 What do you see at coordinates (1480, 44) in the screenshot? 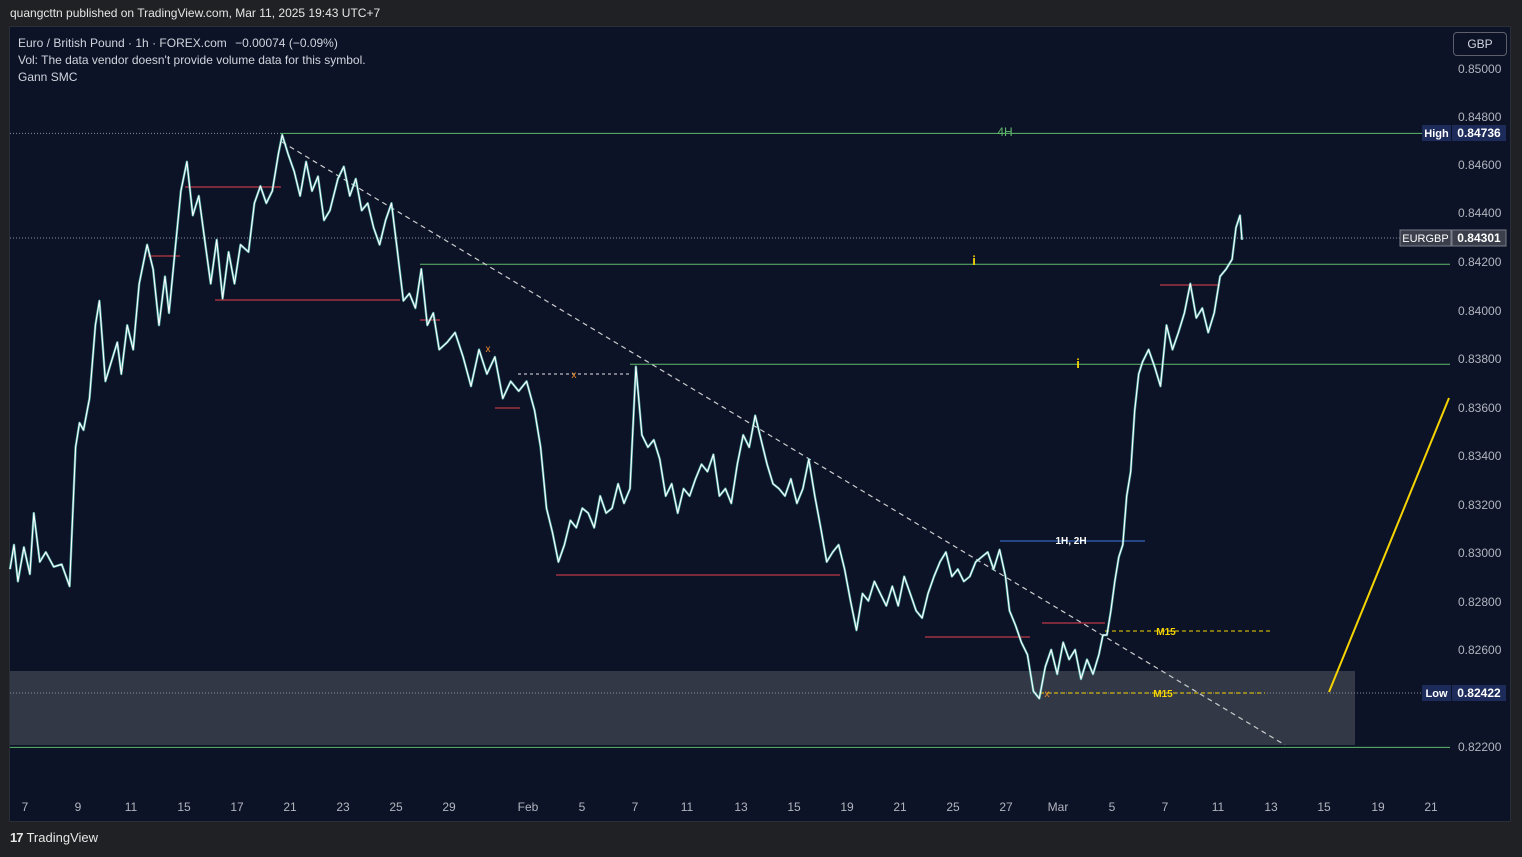
I see `currency-button: GBP` at bounding box center [1480, 44].